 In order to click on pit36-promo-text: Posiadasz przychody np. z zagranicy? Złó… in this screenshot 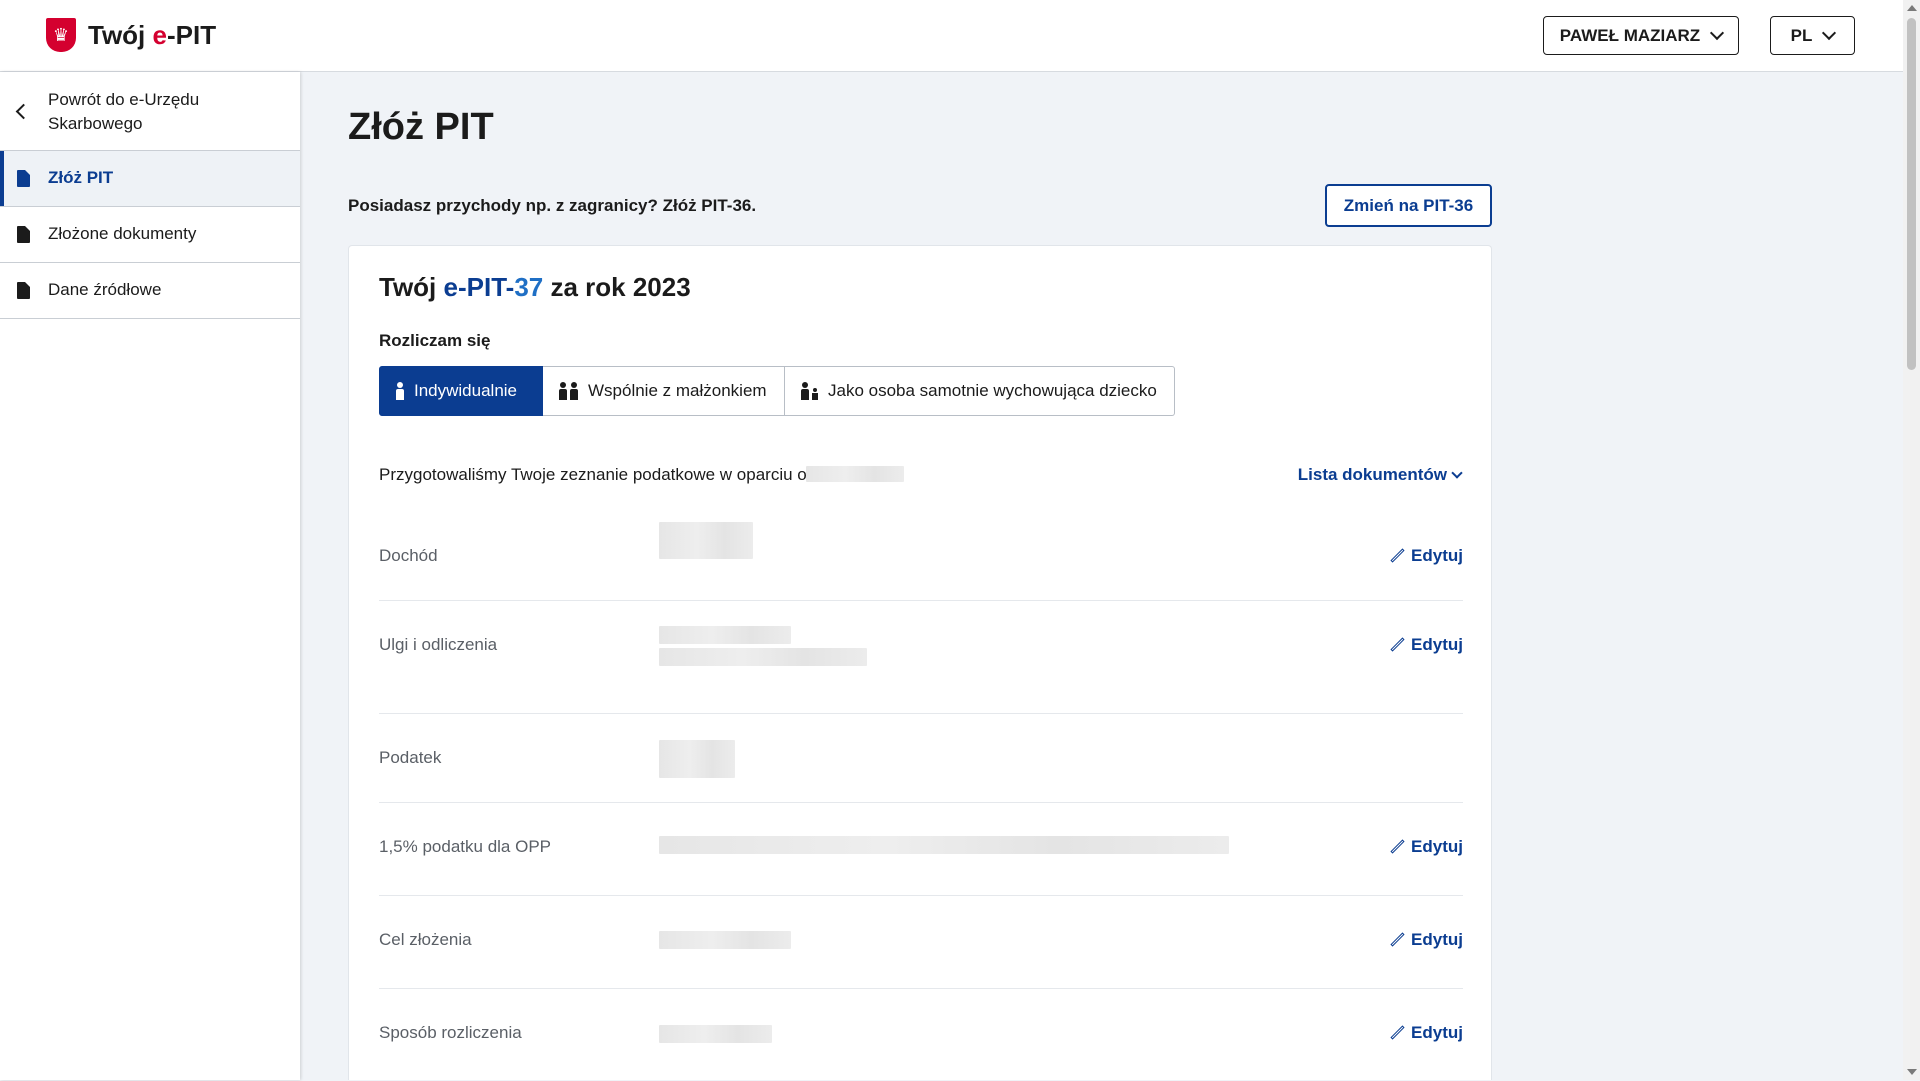, I will do `click(552, 205)`.